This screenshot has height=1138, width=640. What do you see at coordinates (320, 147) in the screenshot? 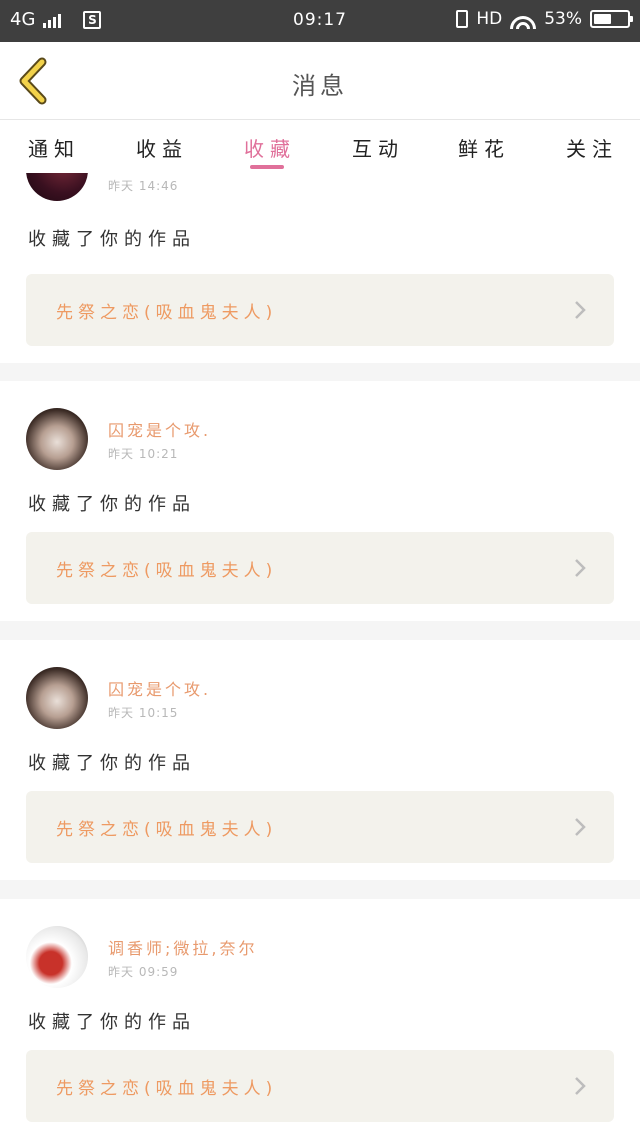
I see `tab-bar: 通知 收益 收藏 互动 鲜花 关注` at bounding box center [320, 147].